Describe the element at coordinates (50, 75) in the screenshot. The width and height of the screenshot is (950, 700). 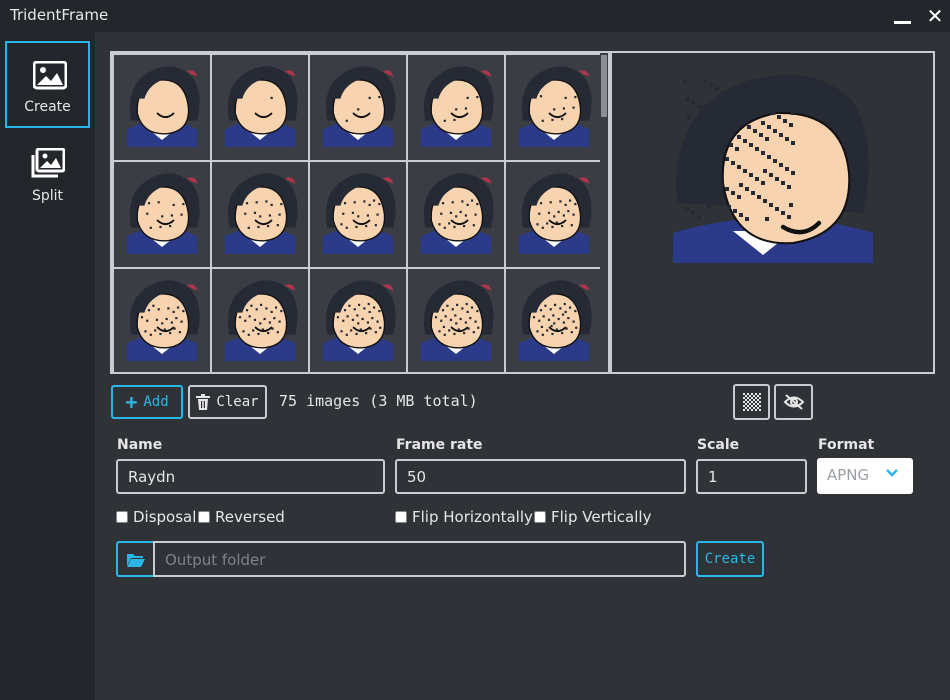
I see `image-icon` at that location.